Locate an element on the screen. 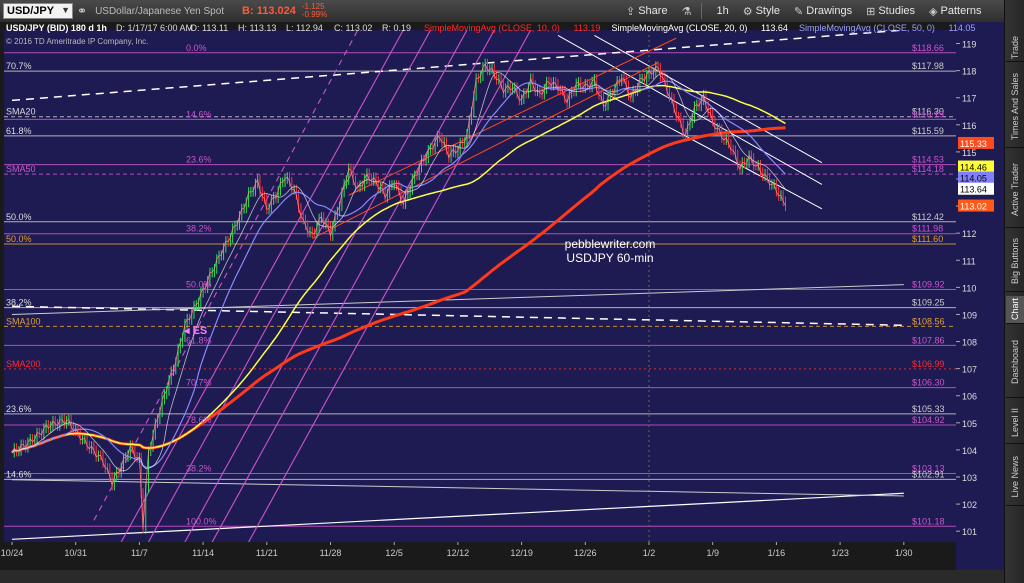 This screenshot has width=1024, height=583. level-left-label: 78.6% is located at coordinates (199, 420).